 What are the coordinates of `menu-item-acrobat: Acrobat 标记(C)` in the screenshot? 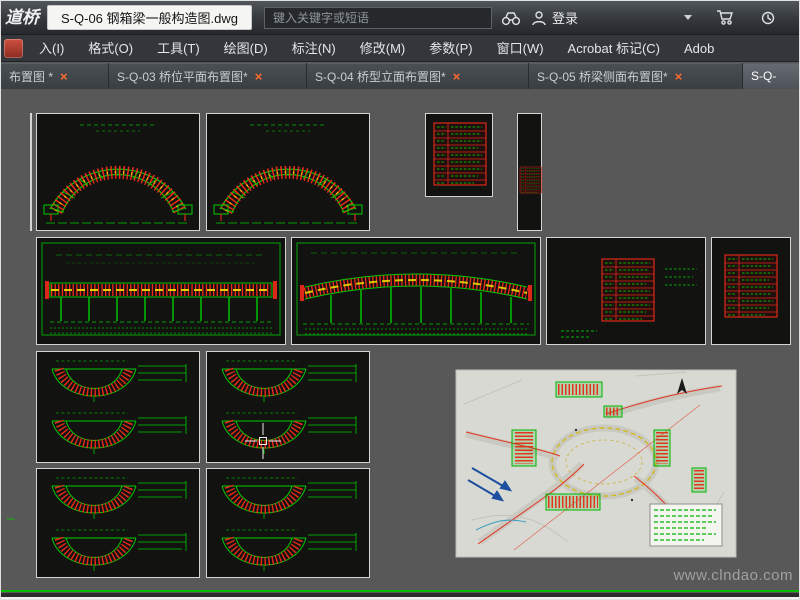 It's located at (614, 48).